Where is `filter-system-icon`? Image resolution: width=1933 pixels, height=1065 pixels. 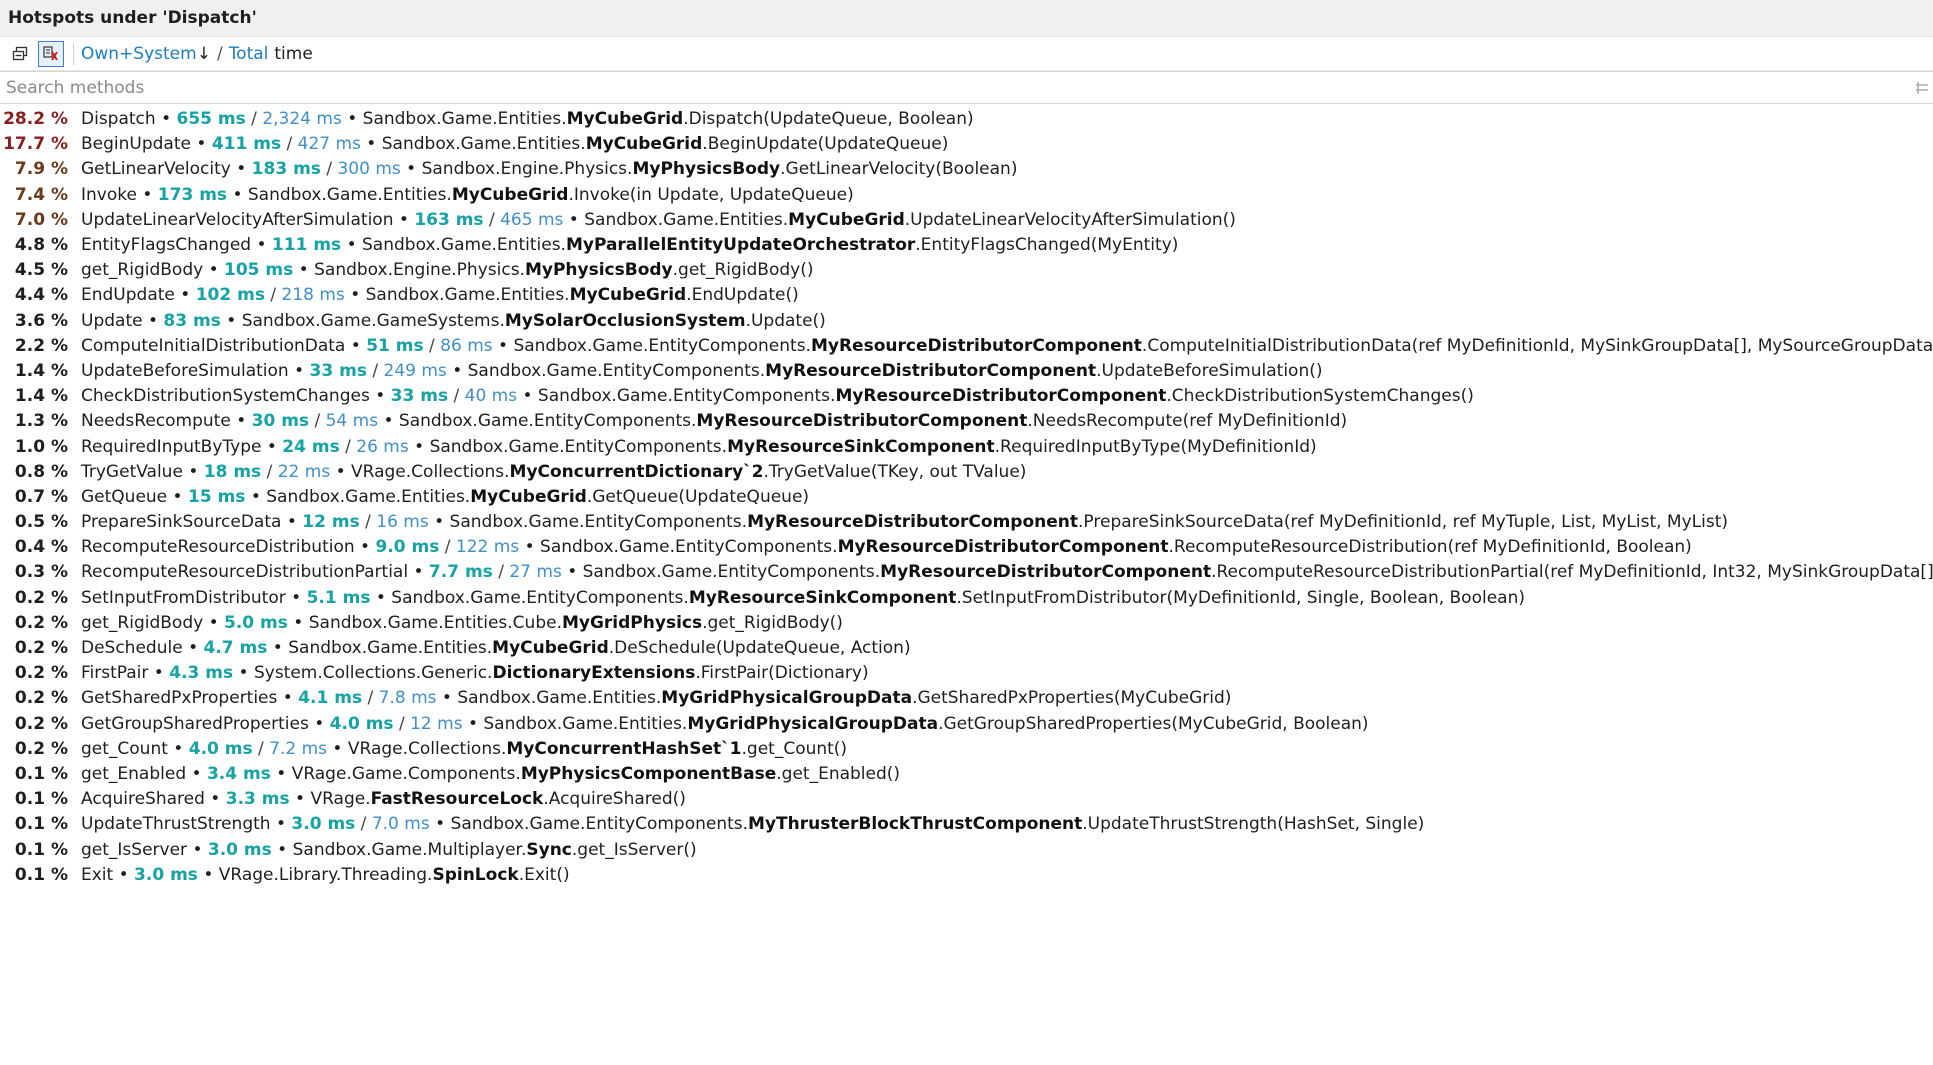
filter-system-icon is located at coordinates (50, 53).